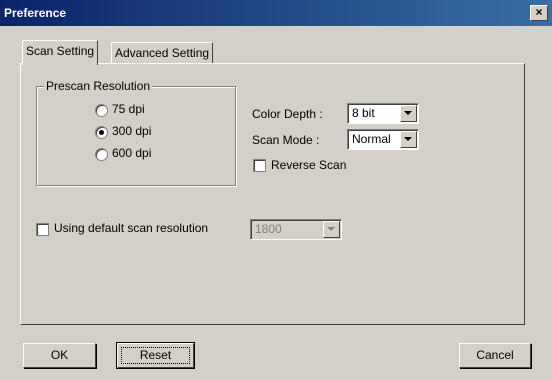 This screenshot has height=380, width=552. I want to click on default-resolution-value: 1800, so click(268, 229).